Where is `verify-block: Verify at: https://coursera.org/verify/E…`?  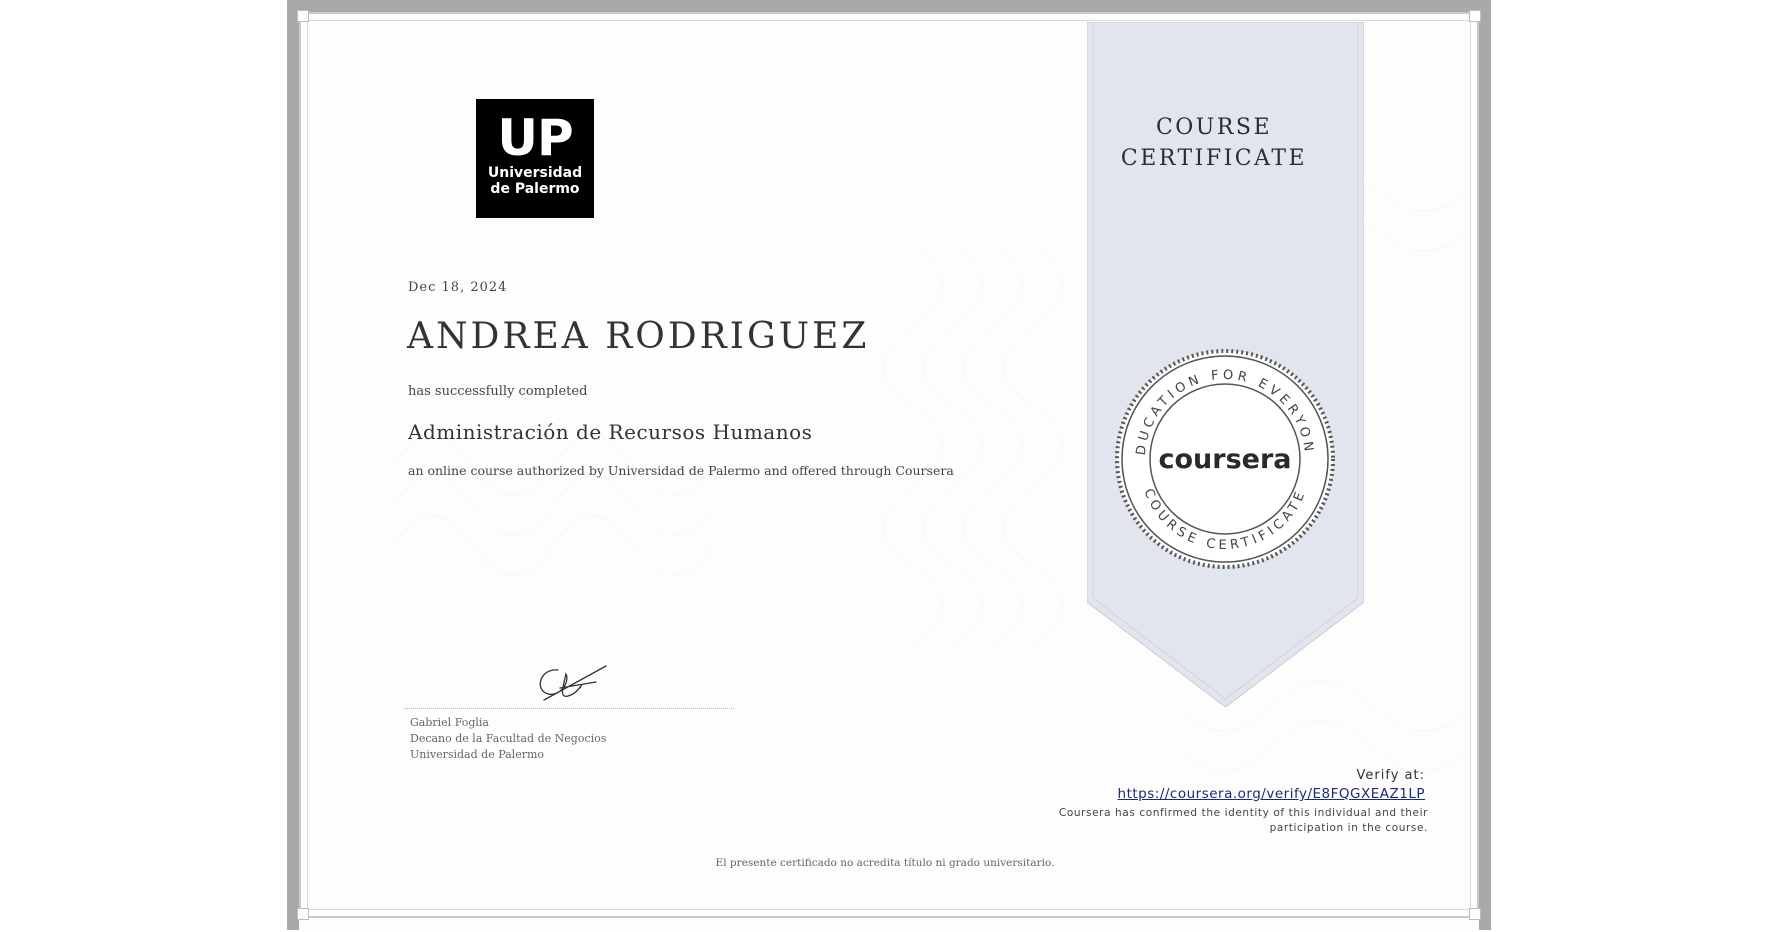 verify-block: Verify at: https://coursera.org/verify/E… is located at coordinates (1212, 785).